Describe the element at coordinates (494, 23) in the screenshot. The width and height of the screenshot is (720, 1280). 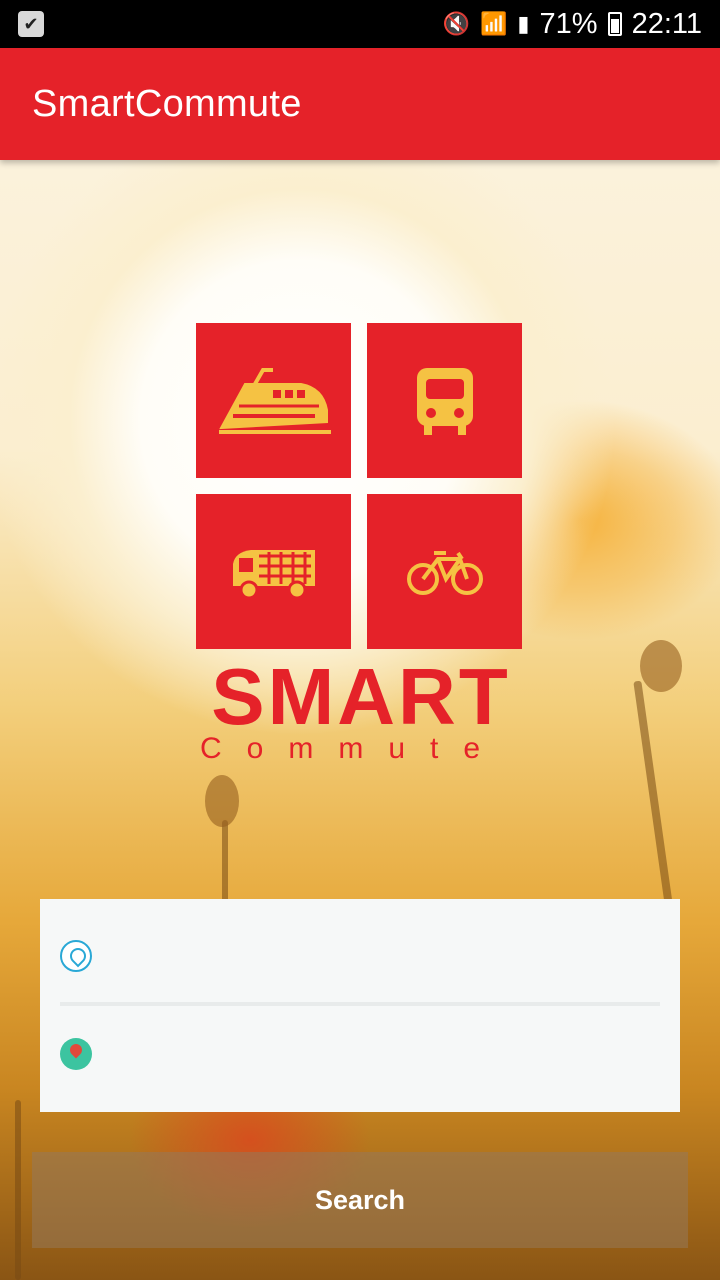
I see `wifi-icon: 📶` at that location.